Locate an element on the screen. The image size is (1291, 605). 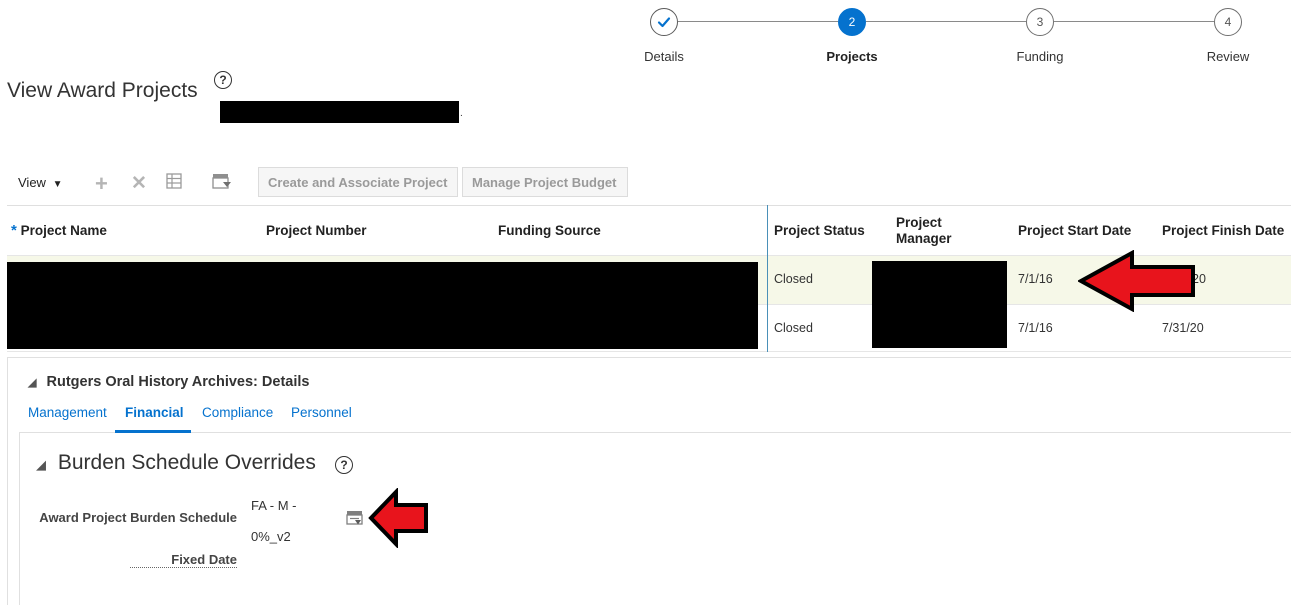
step-projects-label: Projects is located at coordinates (852, 56).